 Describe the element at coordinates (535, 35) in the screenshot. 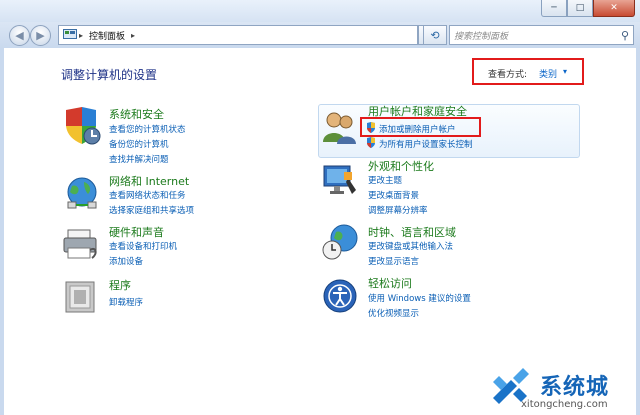

I see `search-input: 搜索控制面板` at that location.